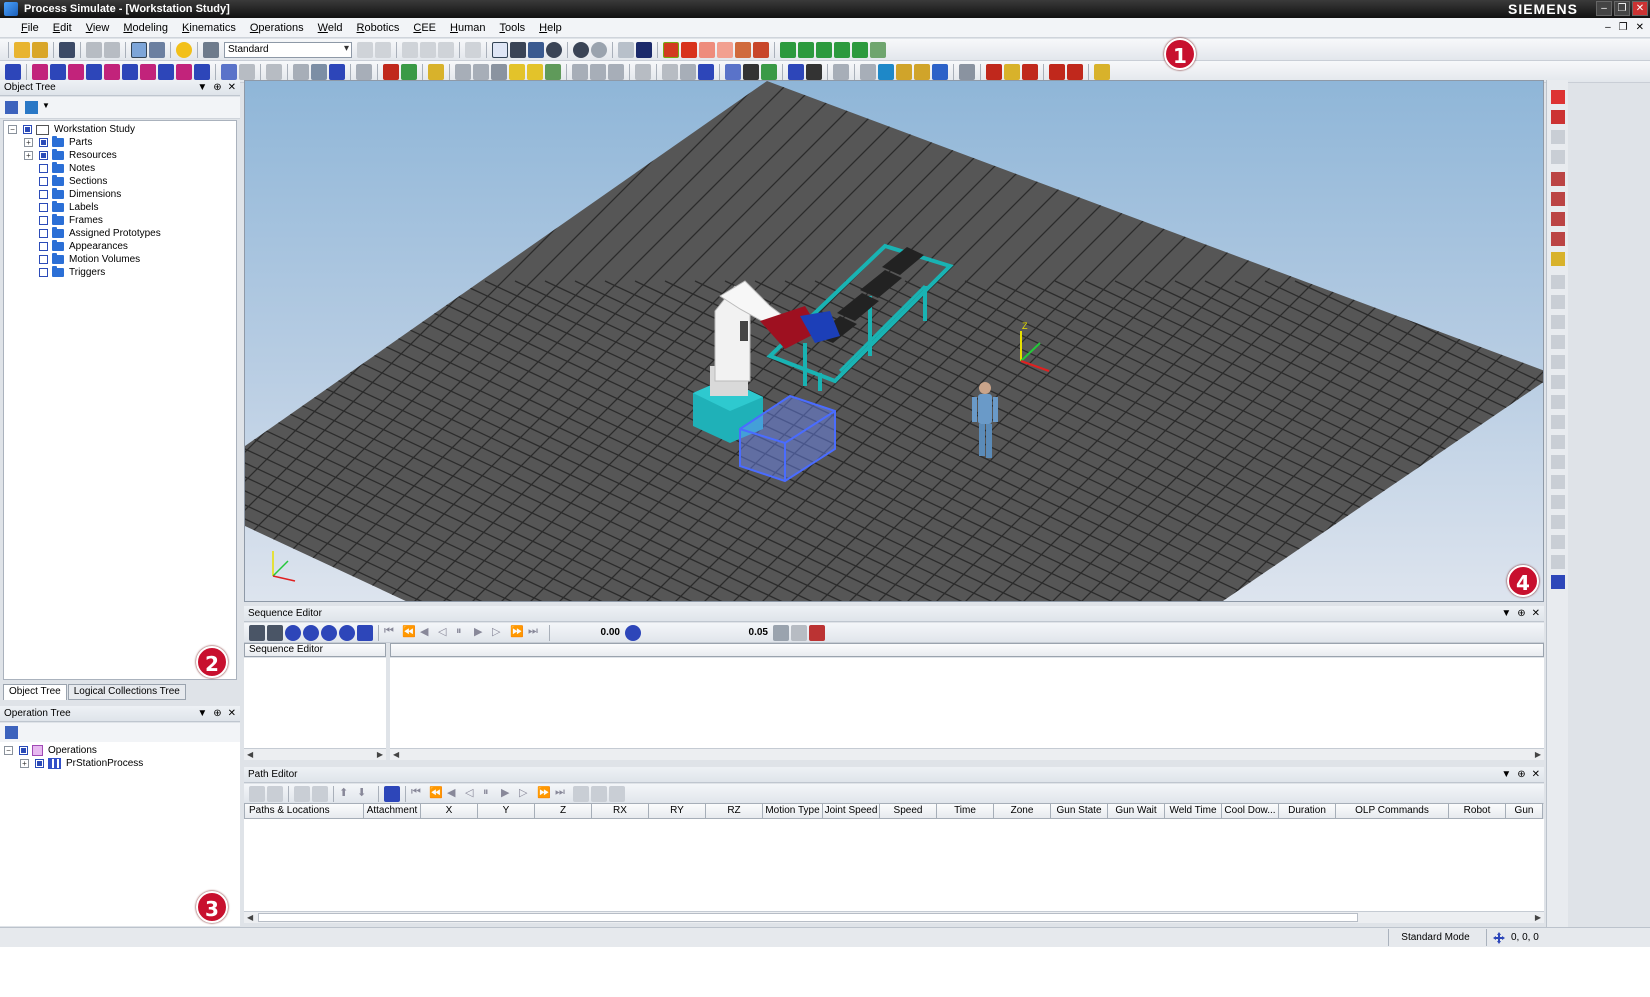 This screenshot has height=997, width=1650. What do you see at coordinates (320, 793) in the screenshot?
I see `remove-location-icon` at bounding box center [320, 793].